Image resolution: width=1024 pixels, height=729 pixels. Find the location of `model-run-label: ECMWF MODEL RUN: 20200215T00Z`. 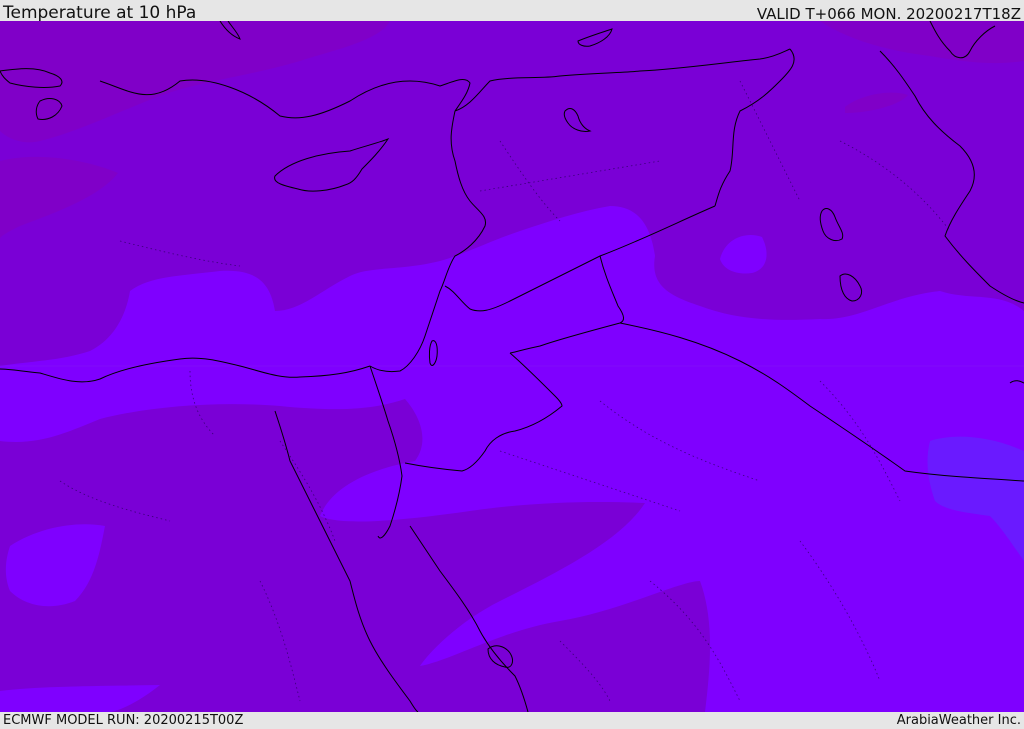

model-run-label: ECMWF MODEL RUN: 20200215T00Z is located at coordinates (123, 720).